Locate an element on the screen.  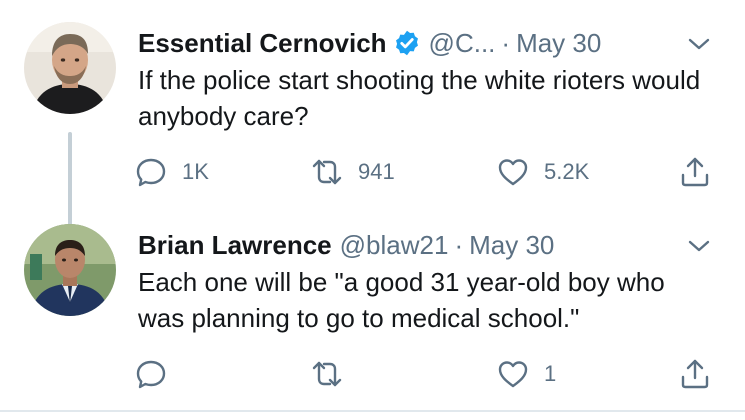
retweet-button is located at coordinates (334, 374).